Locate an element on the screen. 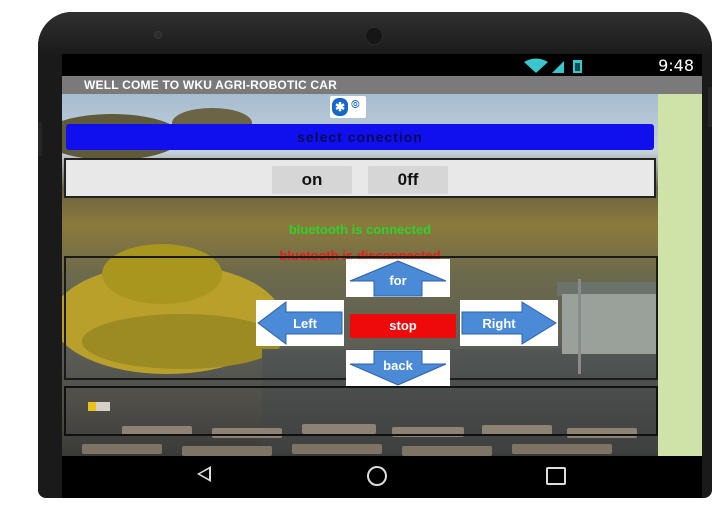 The image size is (720, 510). power-button is located at coordinates (710, 107).